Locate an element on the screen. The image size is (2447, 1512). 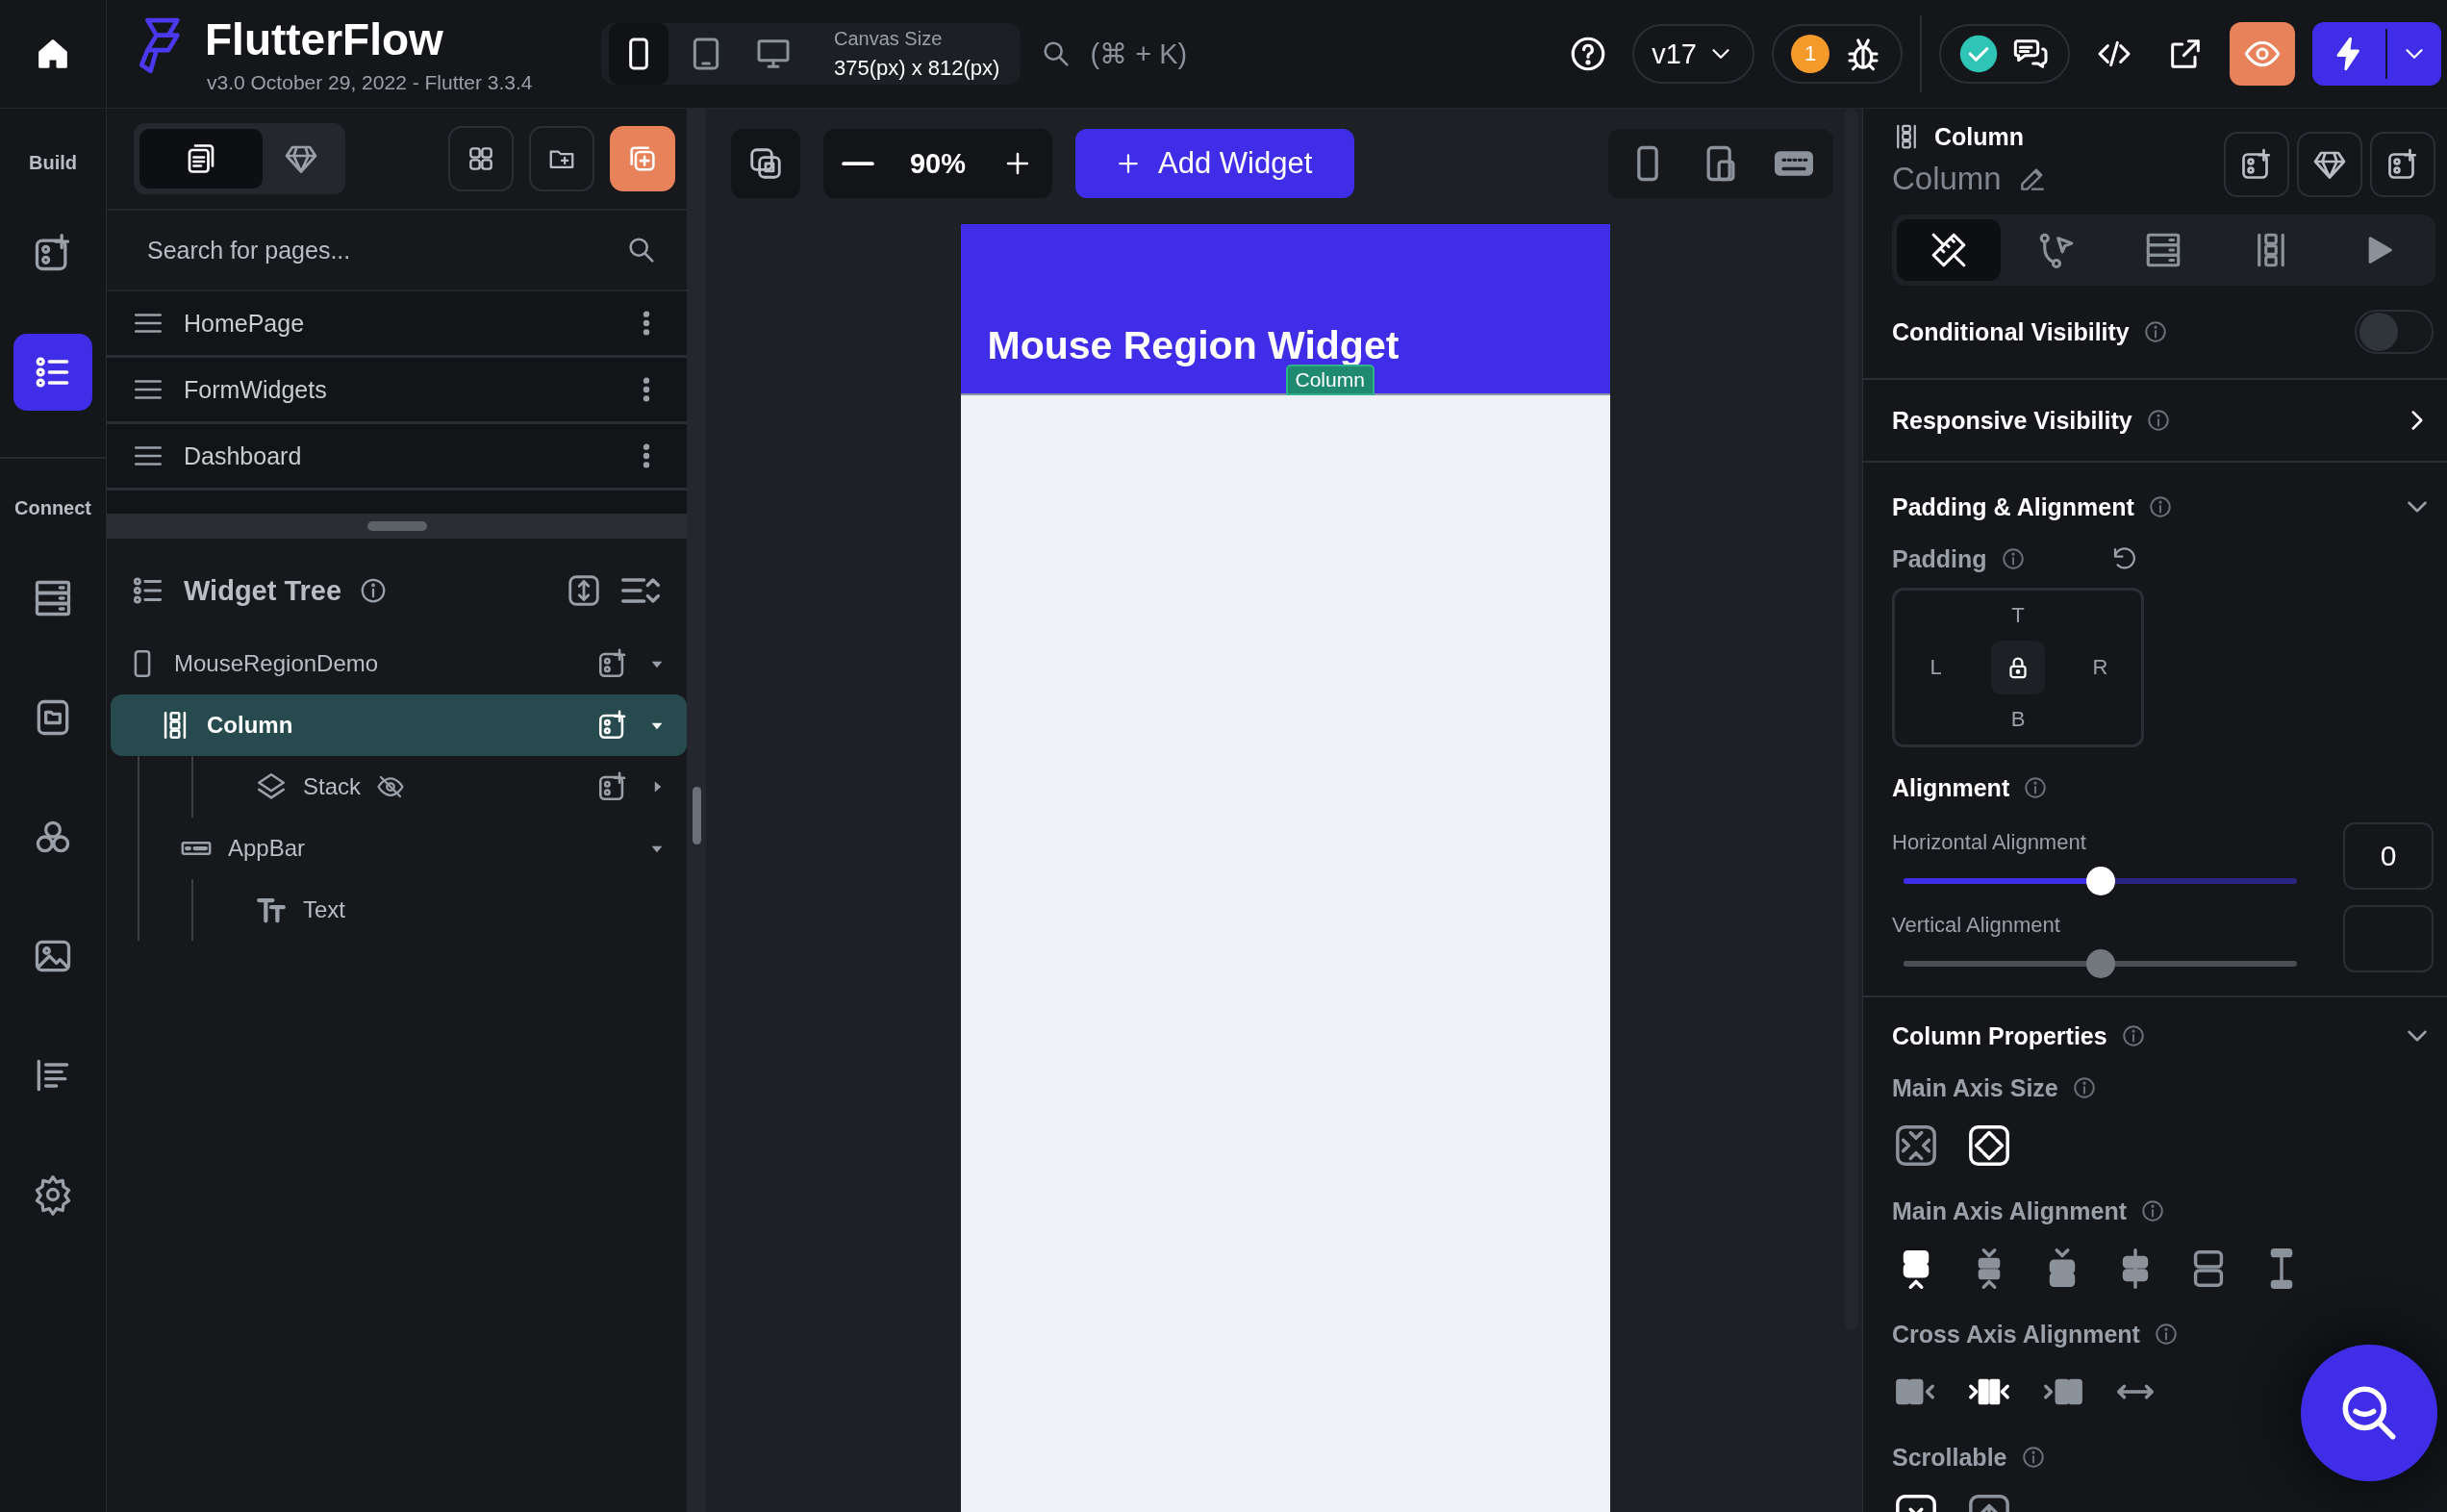
slider-label: Horizontal Alignment is located at coordinates (1989, 843).